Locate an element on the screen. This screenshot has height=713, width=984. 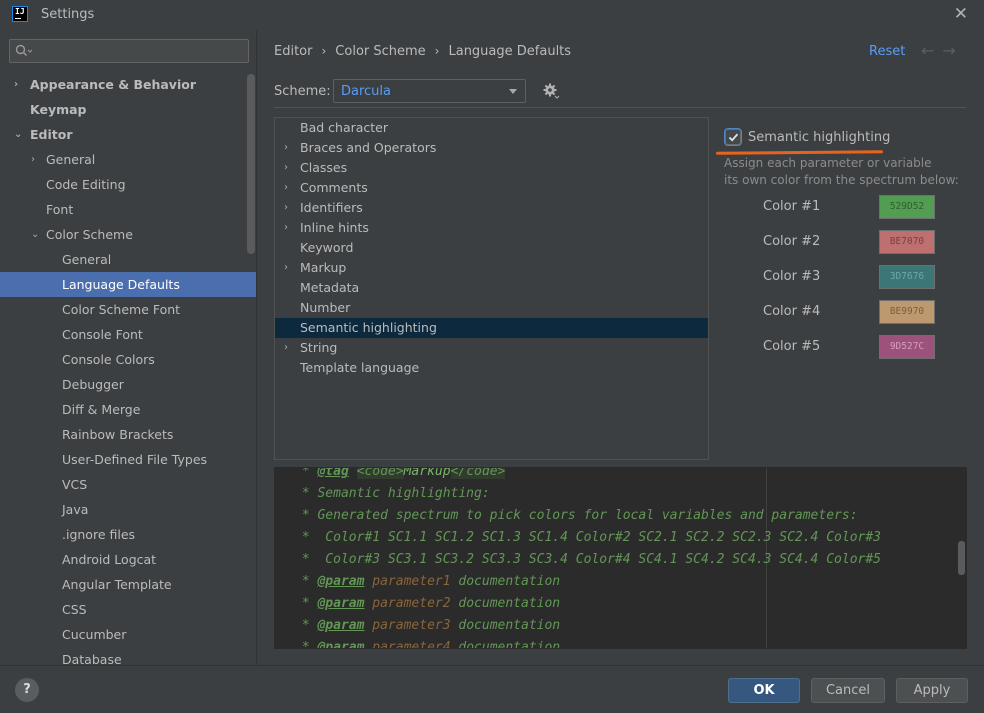
code-doc-tag: @tag is located at coordinates (333, 473).